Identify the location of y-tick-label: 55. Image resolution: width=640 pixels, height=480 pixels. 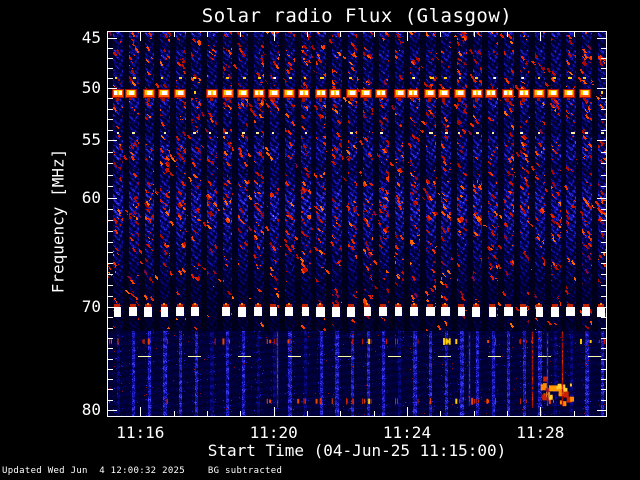
(91, 139).